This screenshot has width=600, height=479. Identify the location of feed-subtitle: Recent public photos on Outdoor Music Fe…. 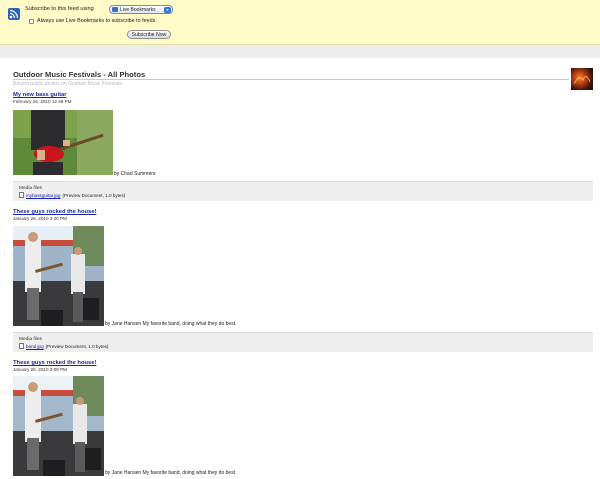
(67, 84).